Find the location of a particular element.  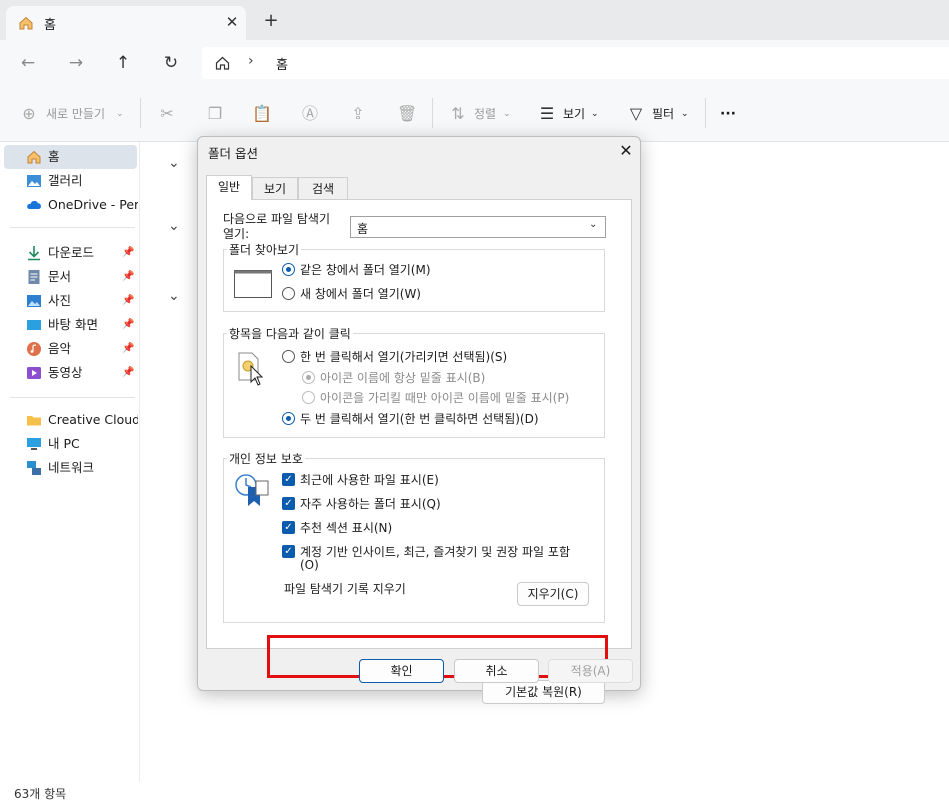

up-arrow-icon: ↑ is located at coordinates (123, 63).